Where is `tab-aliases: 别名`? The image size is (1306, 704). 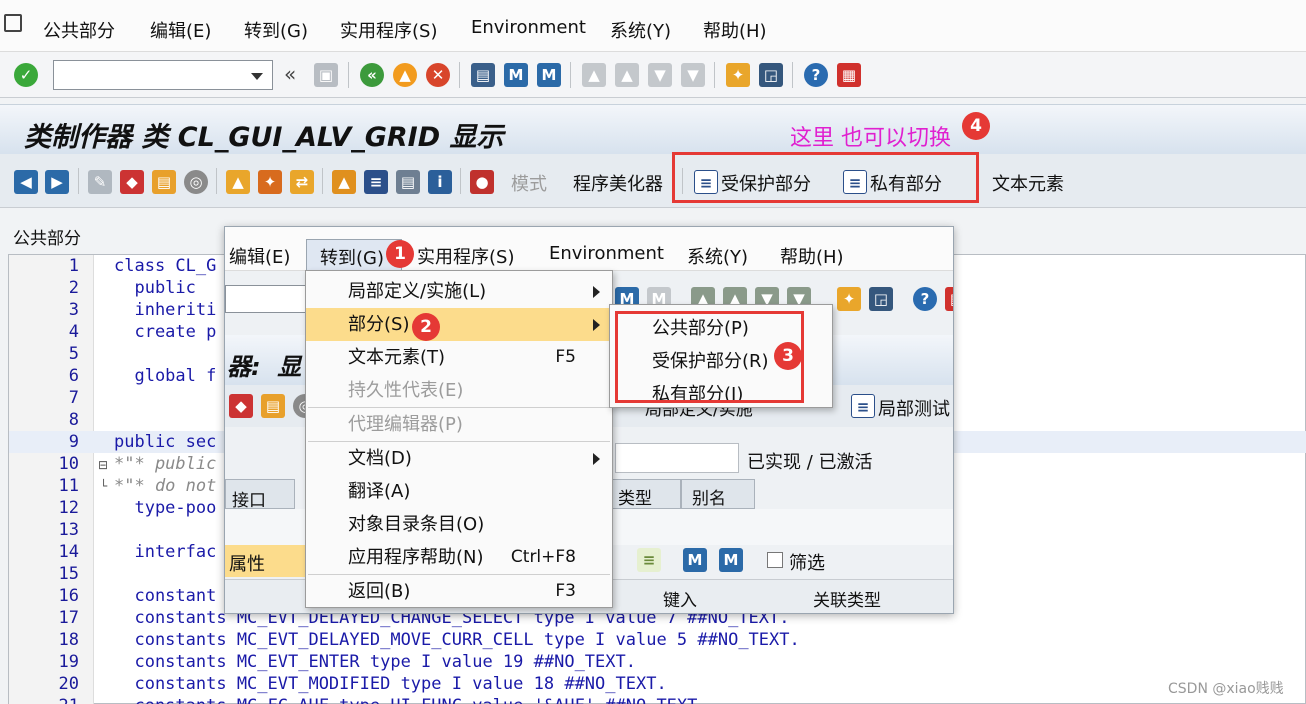
tab-aliases: 别名 is located at coordinates (718, 494).